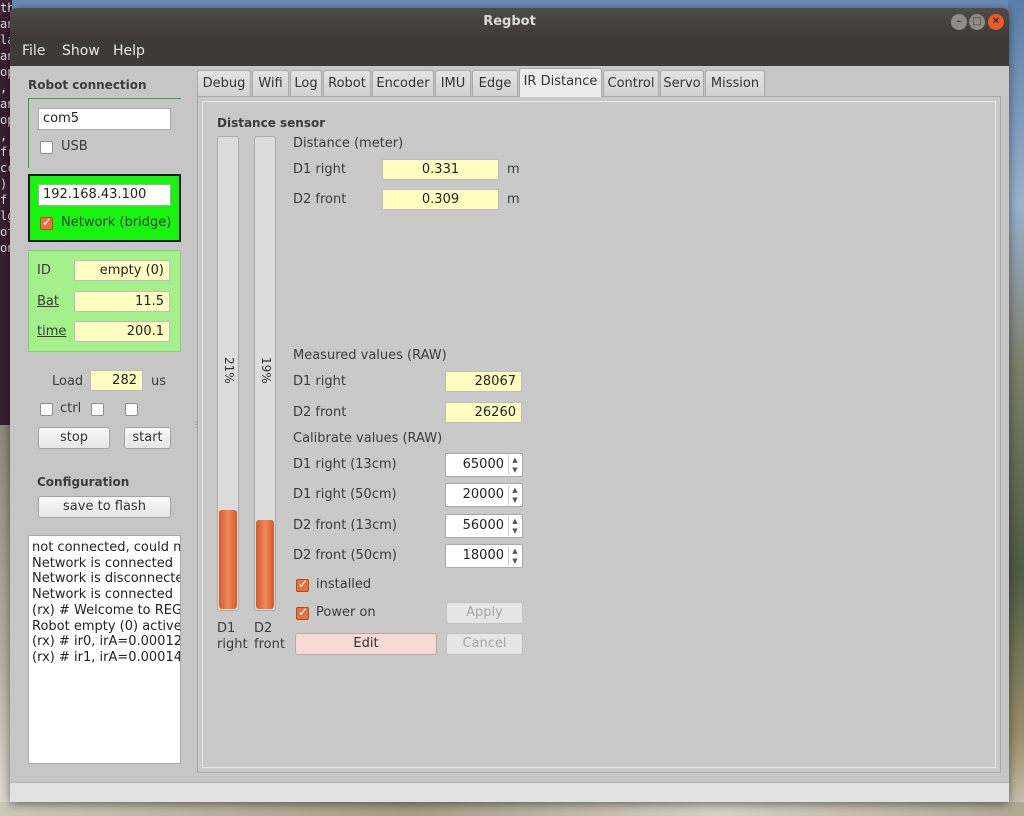 The height and width of the screenshot is (816, 1024). What do you see at coordinates (87, 85) in the screenshot?
I see `robot-connection-heading: Robot connection` at bounding box center [87, 85].